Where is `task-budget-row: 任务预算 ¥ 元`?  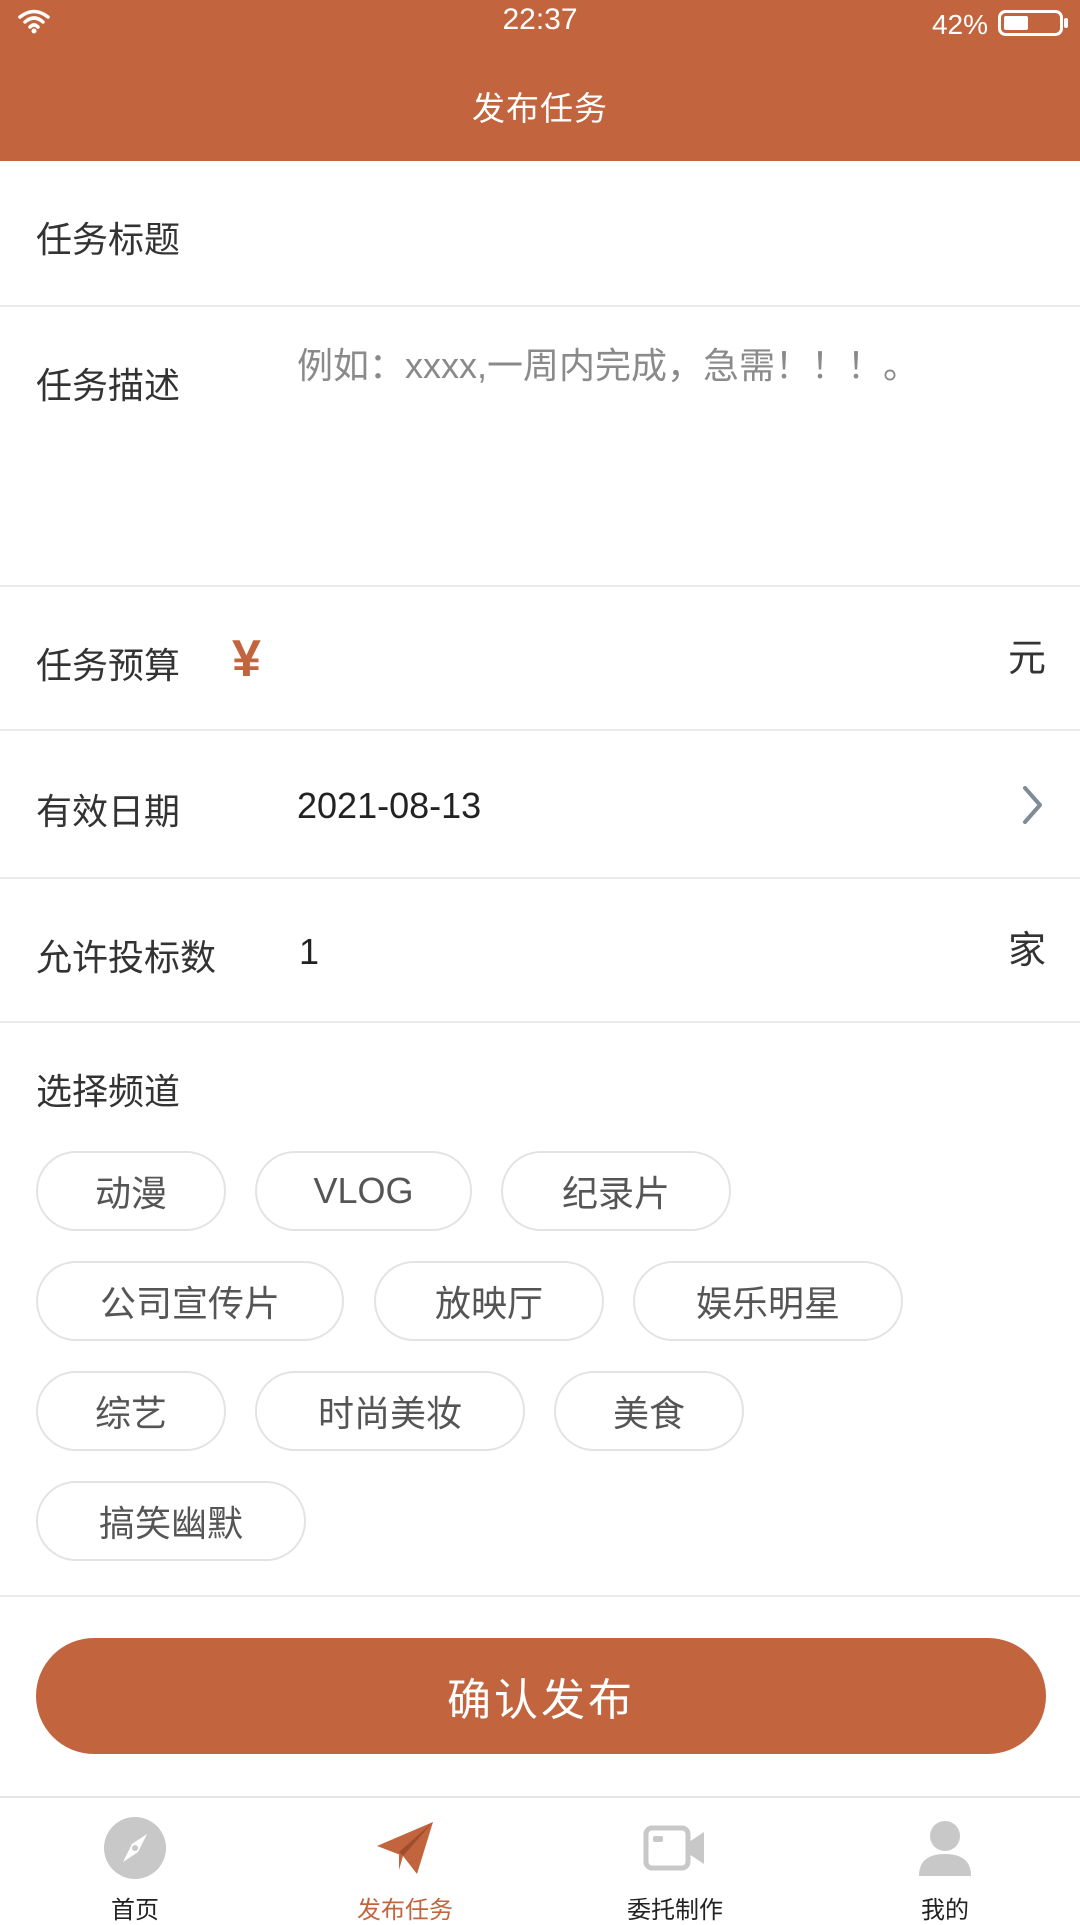
task-budget-row: 任务预算 ¥ 元 is located at coordinates (540, 659).